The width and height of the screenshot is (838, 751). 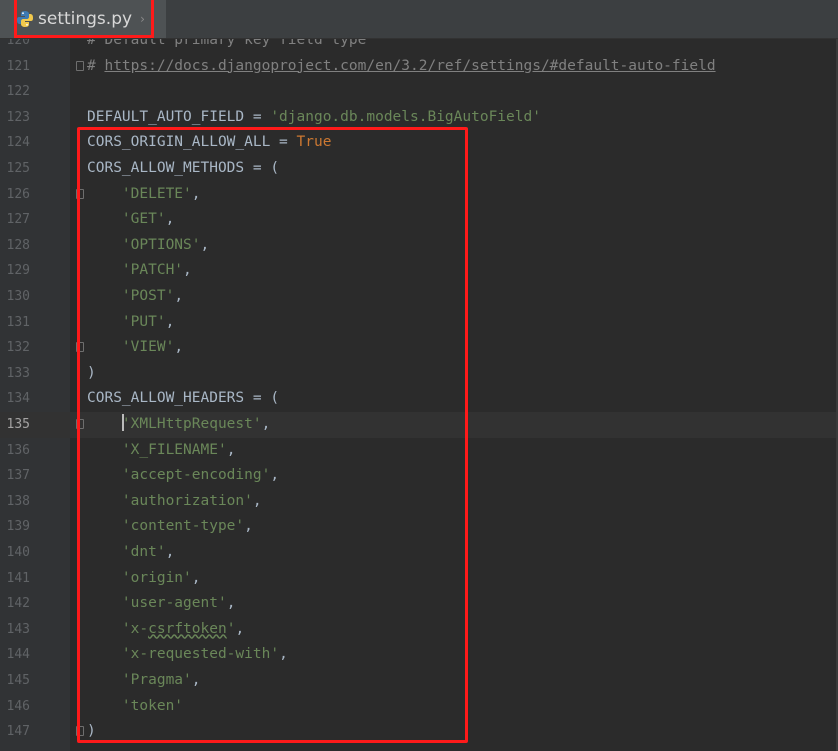 I want to click on code-text: CORS_ALLOW_METHODS = (, so click(x=183, y=168).